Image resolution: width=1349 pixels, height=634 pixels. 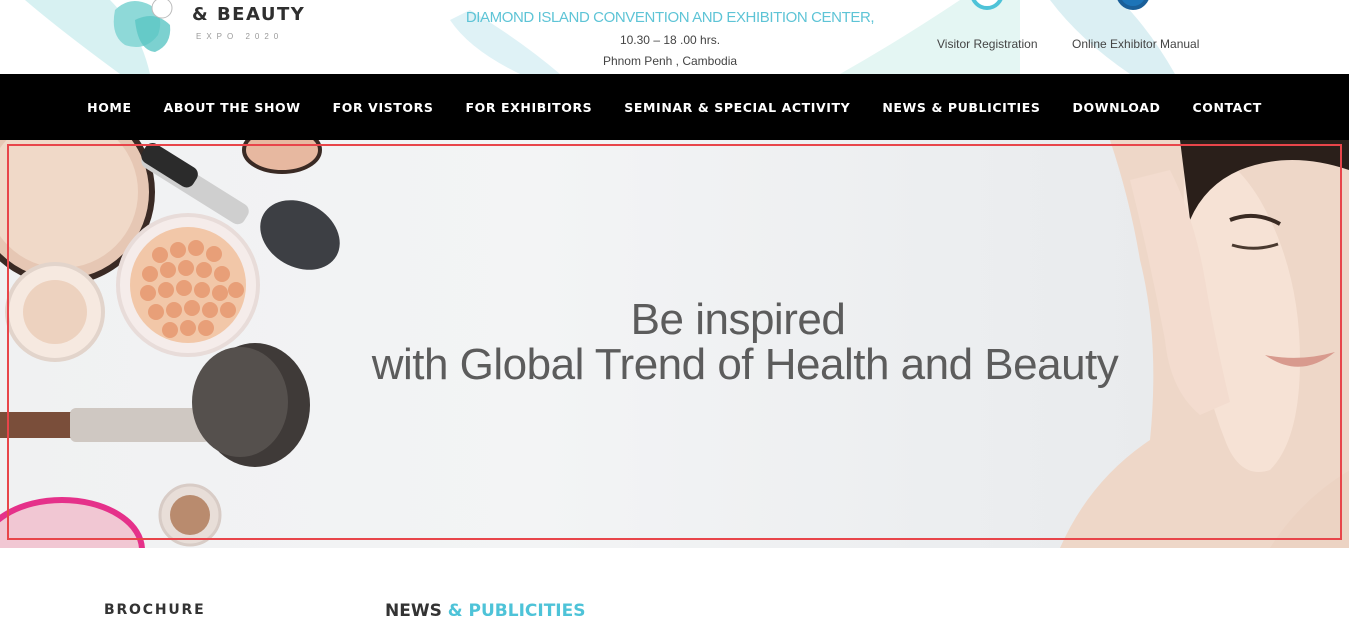 What do you see at coordinates (1226, 107) in the screenshot?
I see `nav-contact: CONTACT` at bounding box center [1226, 107].